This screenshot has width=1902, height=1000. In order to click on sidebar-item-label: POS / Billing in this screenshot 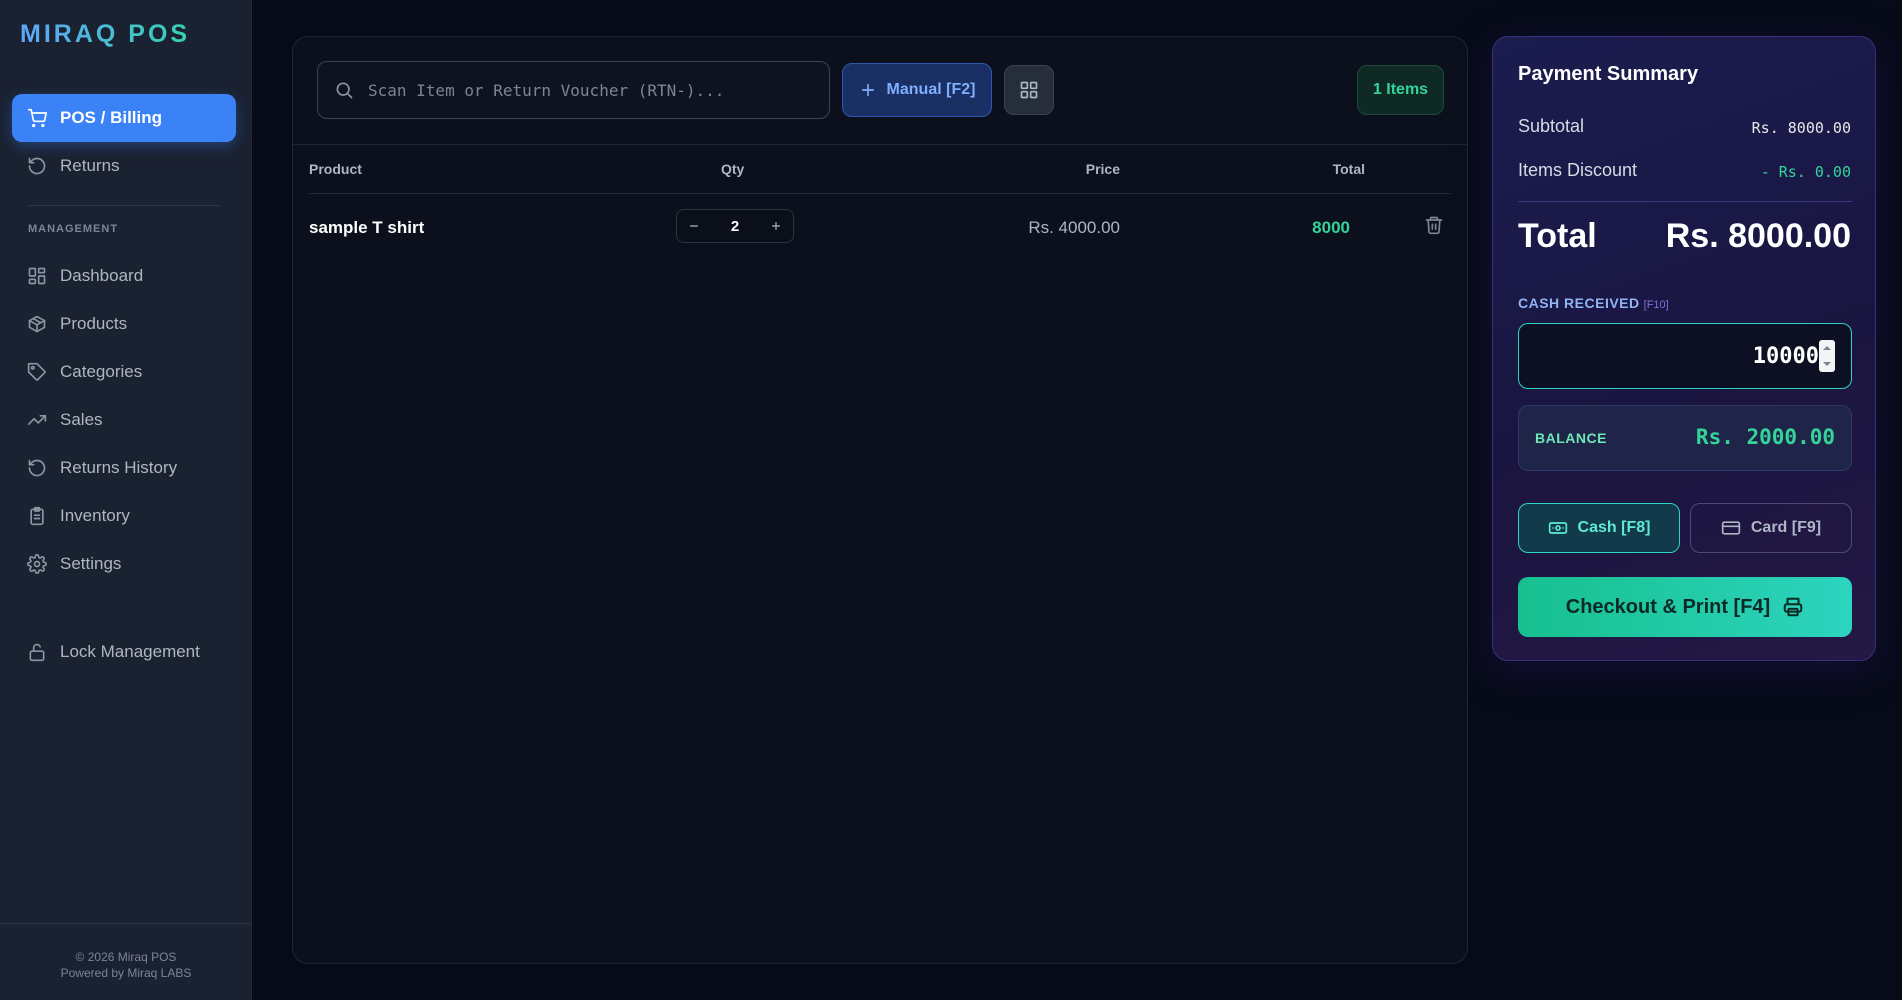, I will do `click(111, 117)`.